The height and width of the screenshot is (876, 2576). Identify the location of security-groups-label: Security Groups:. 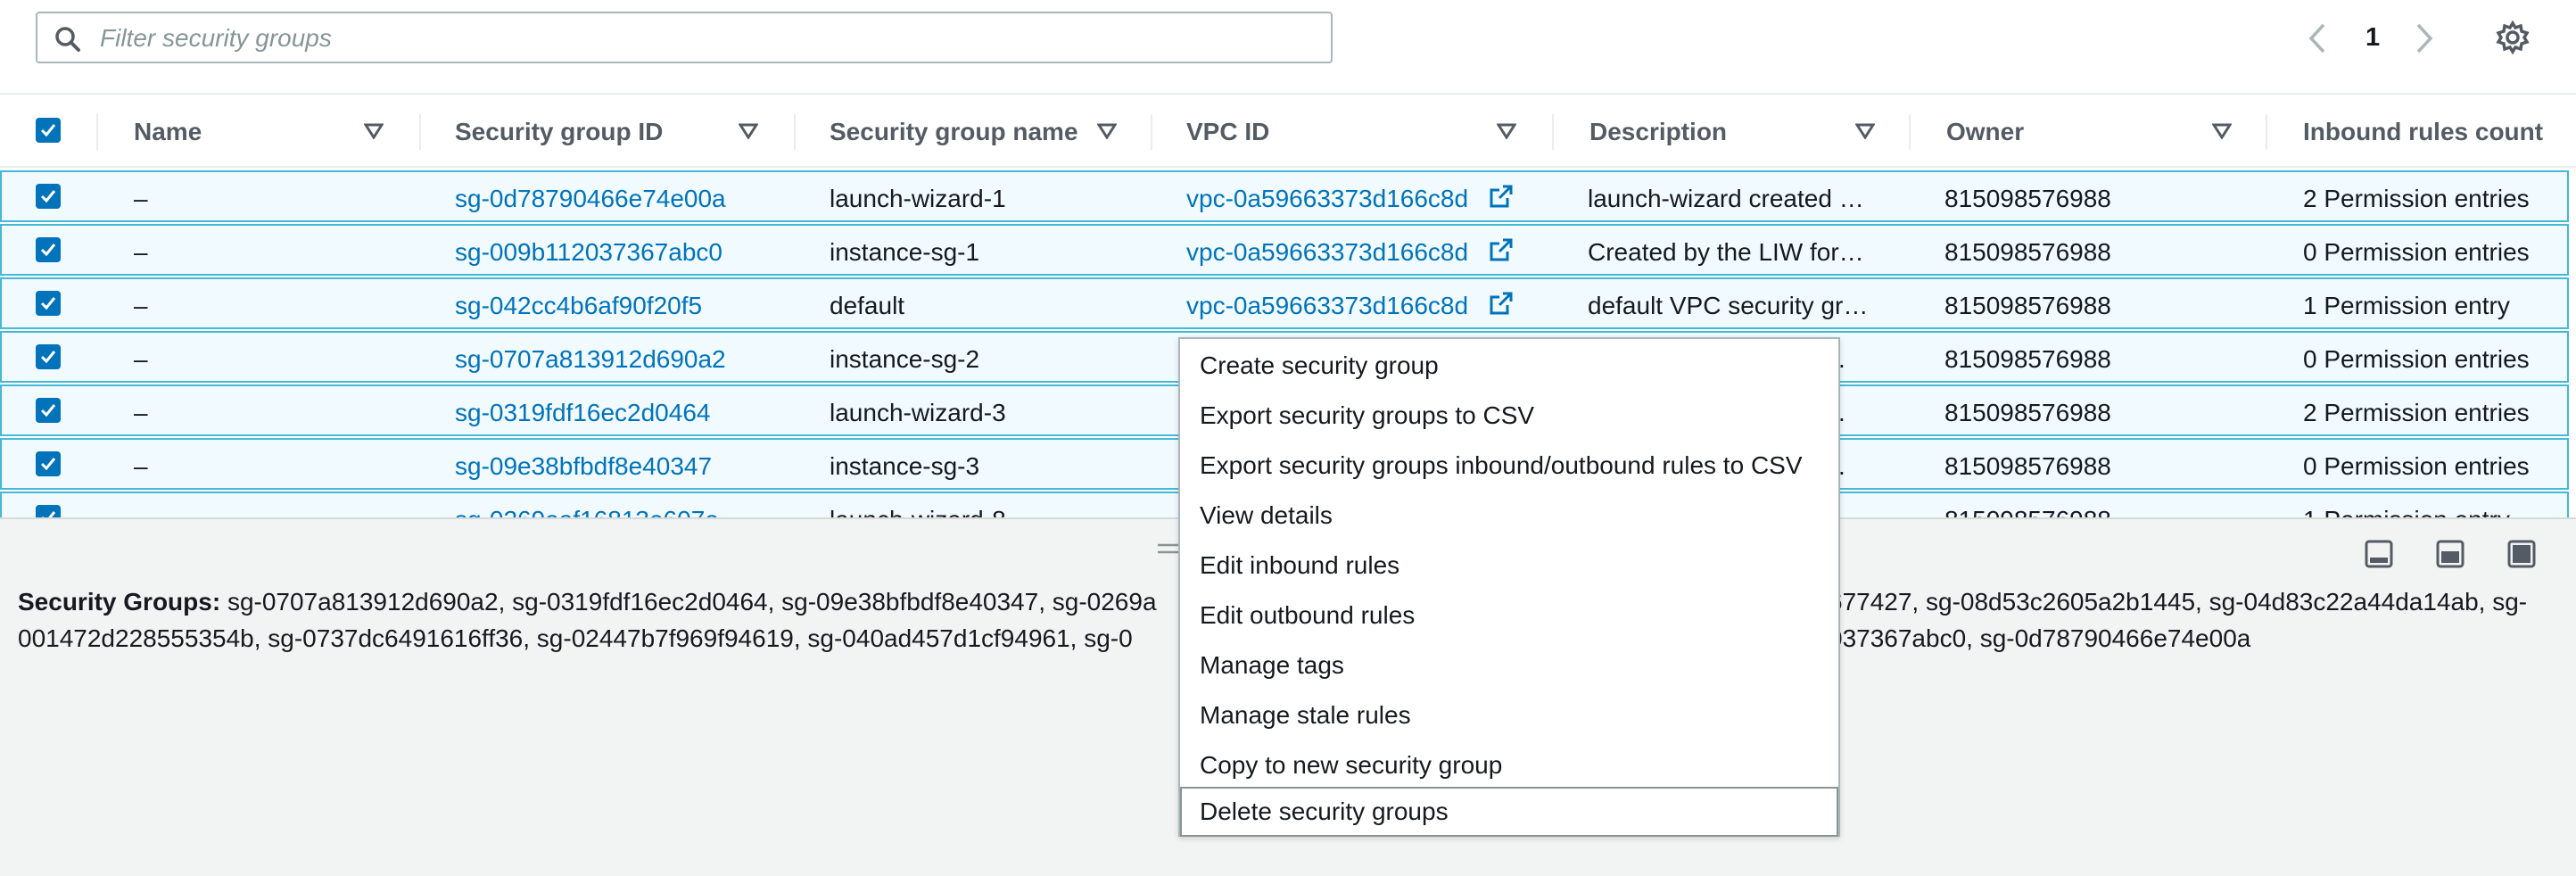
(120, 602).